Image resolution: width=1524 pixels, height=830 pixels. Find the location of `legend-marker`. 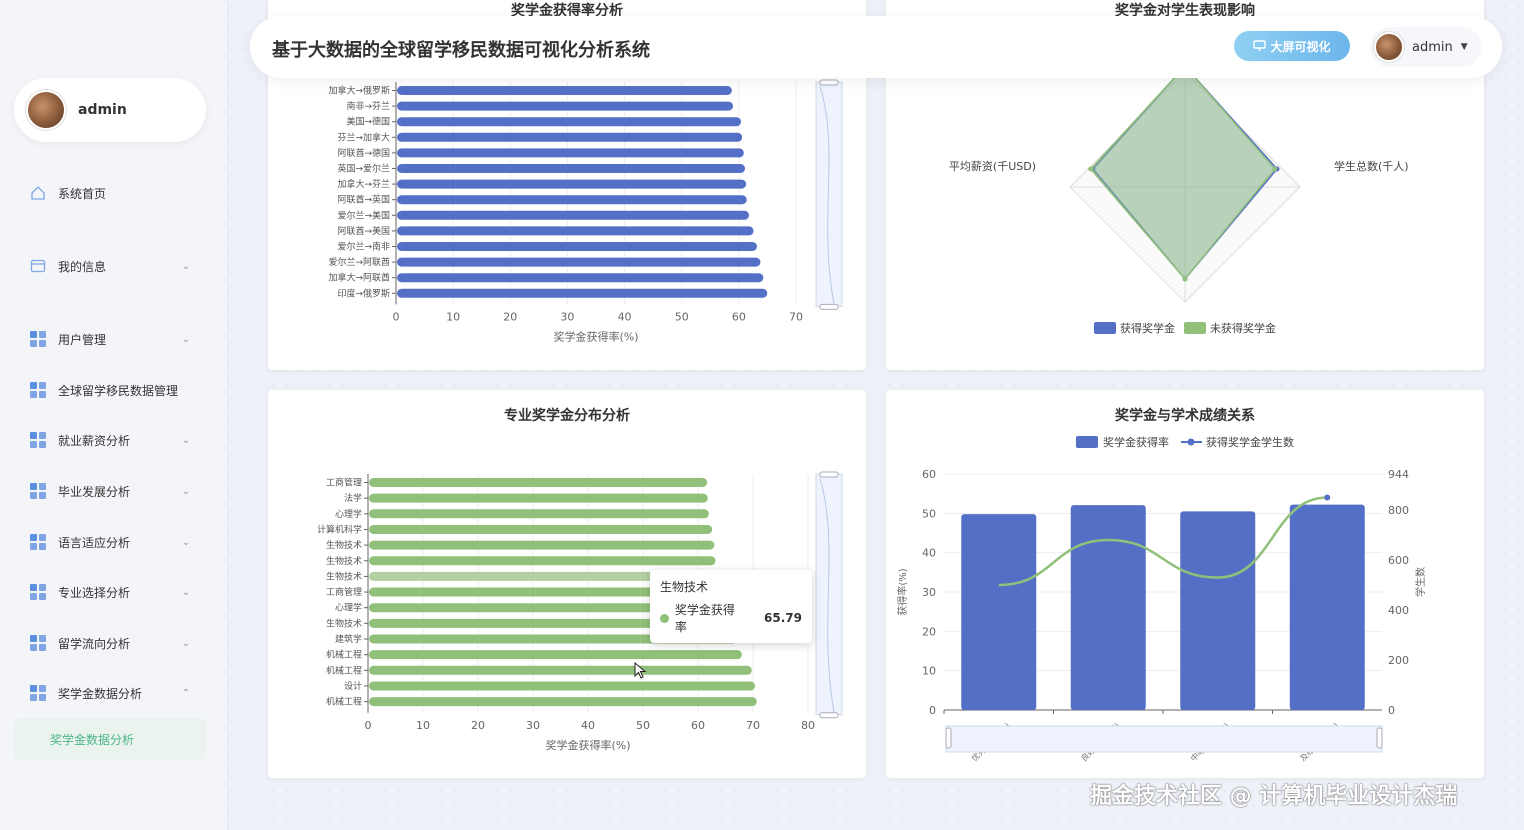

legend-marker is located at coordinates (1191, 442).